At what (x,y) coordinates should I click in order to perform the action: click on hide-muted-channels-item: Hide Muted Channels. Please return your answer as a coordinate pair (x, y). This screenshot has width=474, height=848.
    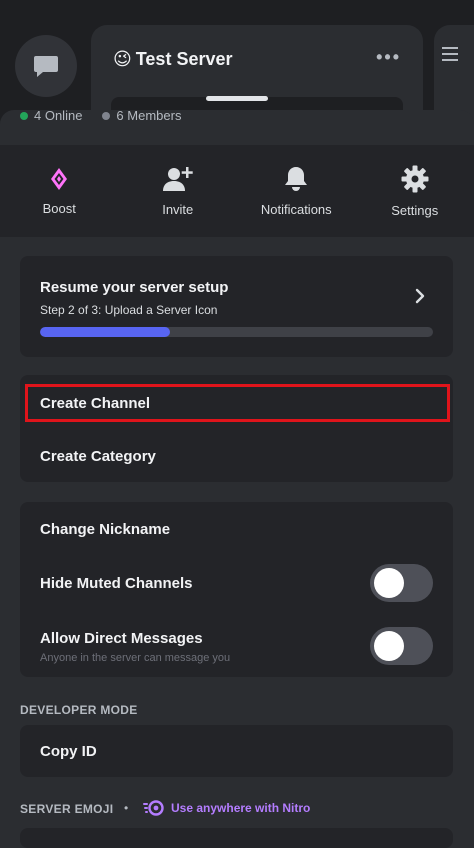
    Looking at the image, I should click on (116, 583).